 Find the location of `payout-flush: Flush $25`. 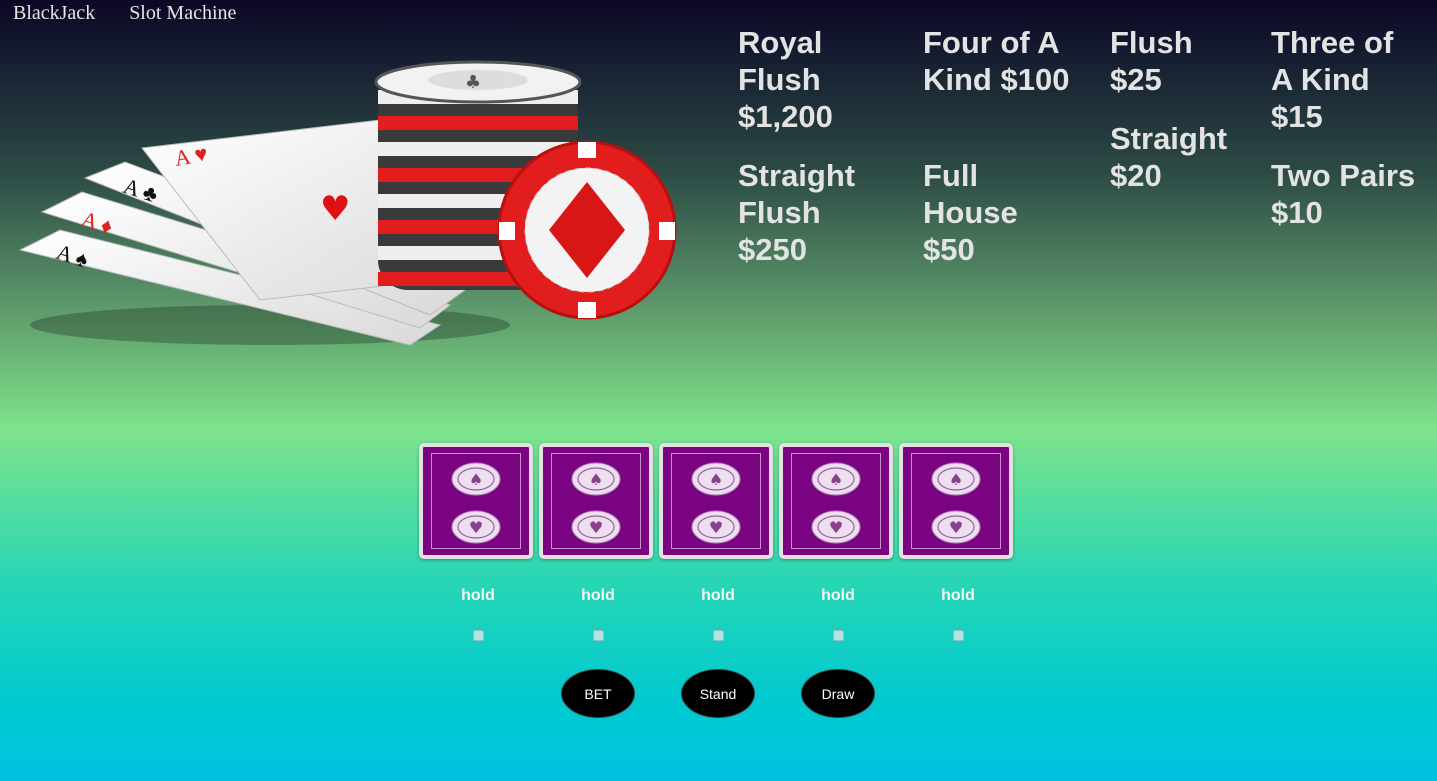

payout-flush: Flush $25 is located at coordinates (1151, 61).